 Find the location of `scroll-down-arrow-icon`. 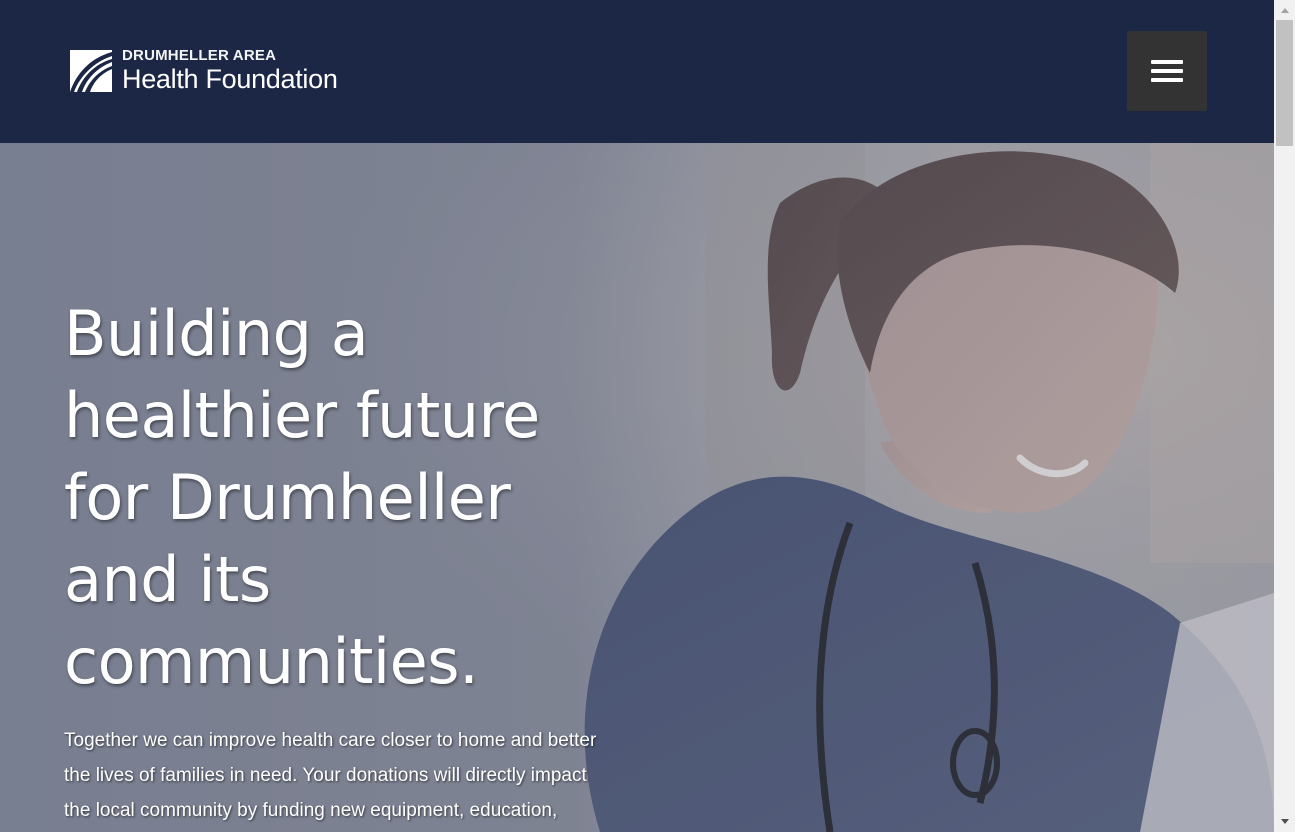

scroll-down-arrow-icon is located at coordinates (1284, 821).